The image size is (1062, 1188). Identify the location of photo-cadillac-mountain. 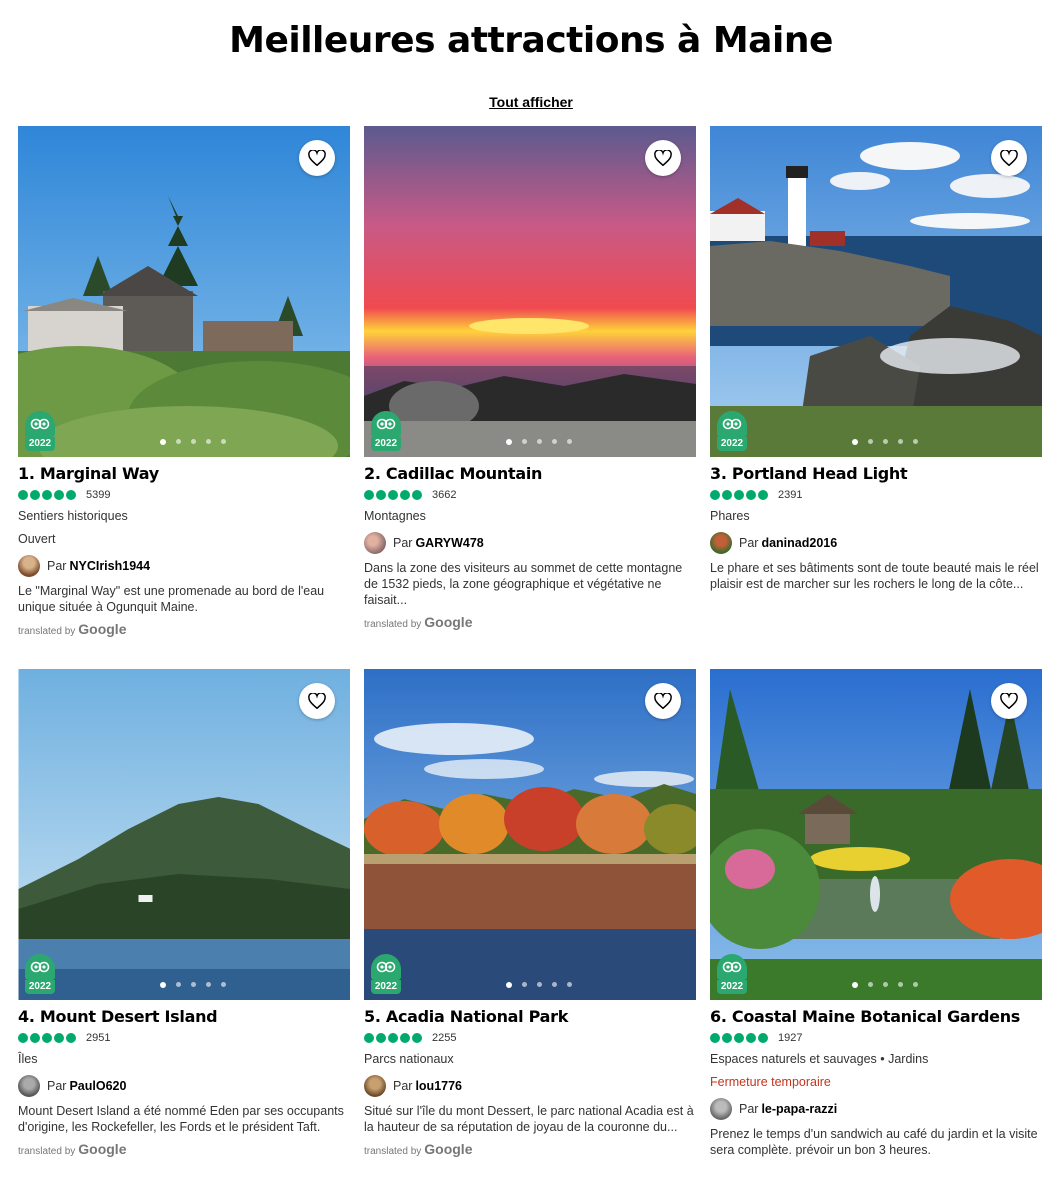
(530, 291).